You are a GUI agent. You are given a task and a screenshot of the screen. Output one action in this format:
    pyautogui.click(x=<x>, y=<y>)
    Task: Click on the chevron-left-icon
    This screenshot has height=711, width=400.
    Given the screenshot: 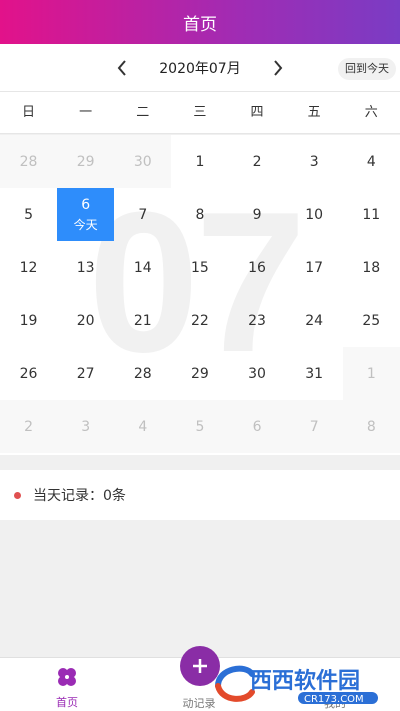 What is the action you would take?
    pyautogui.click(x=122, y=67)
    